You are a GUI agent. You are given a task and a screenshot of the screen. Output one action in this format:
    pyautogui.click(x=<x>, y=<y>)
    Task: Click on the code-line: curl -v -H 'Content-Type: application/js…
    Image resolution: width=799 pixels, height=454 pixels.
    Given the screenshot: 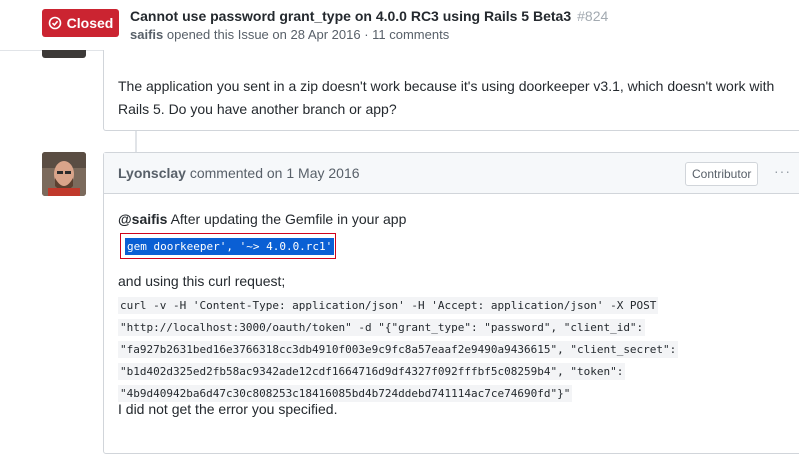 What is the action you would take?
    pyautogui.click(x=388, y=305)
    